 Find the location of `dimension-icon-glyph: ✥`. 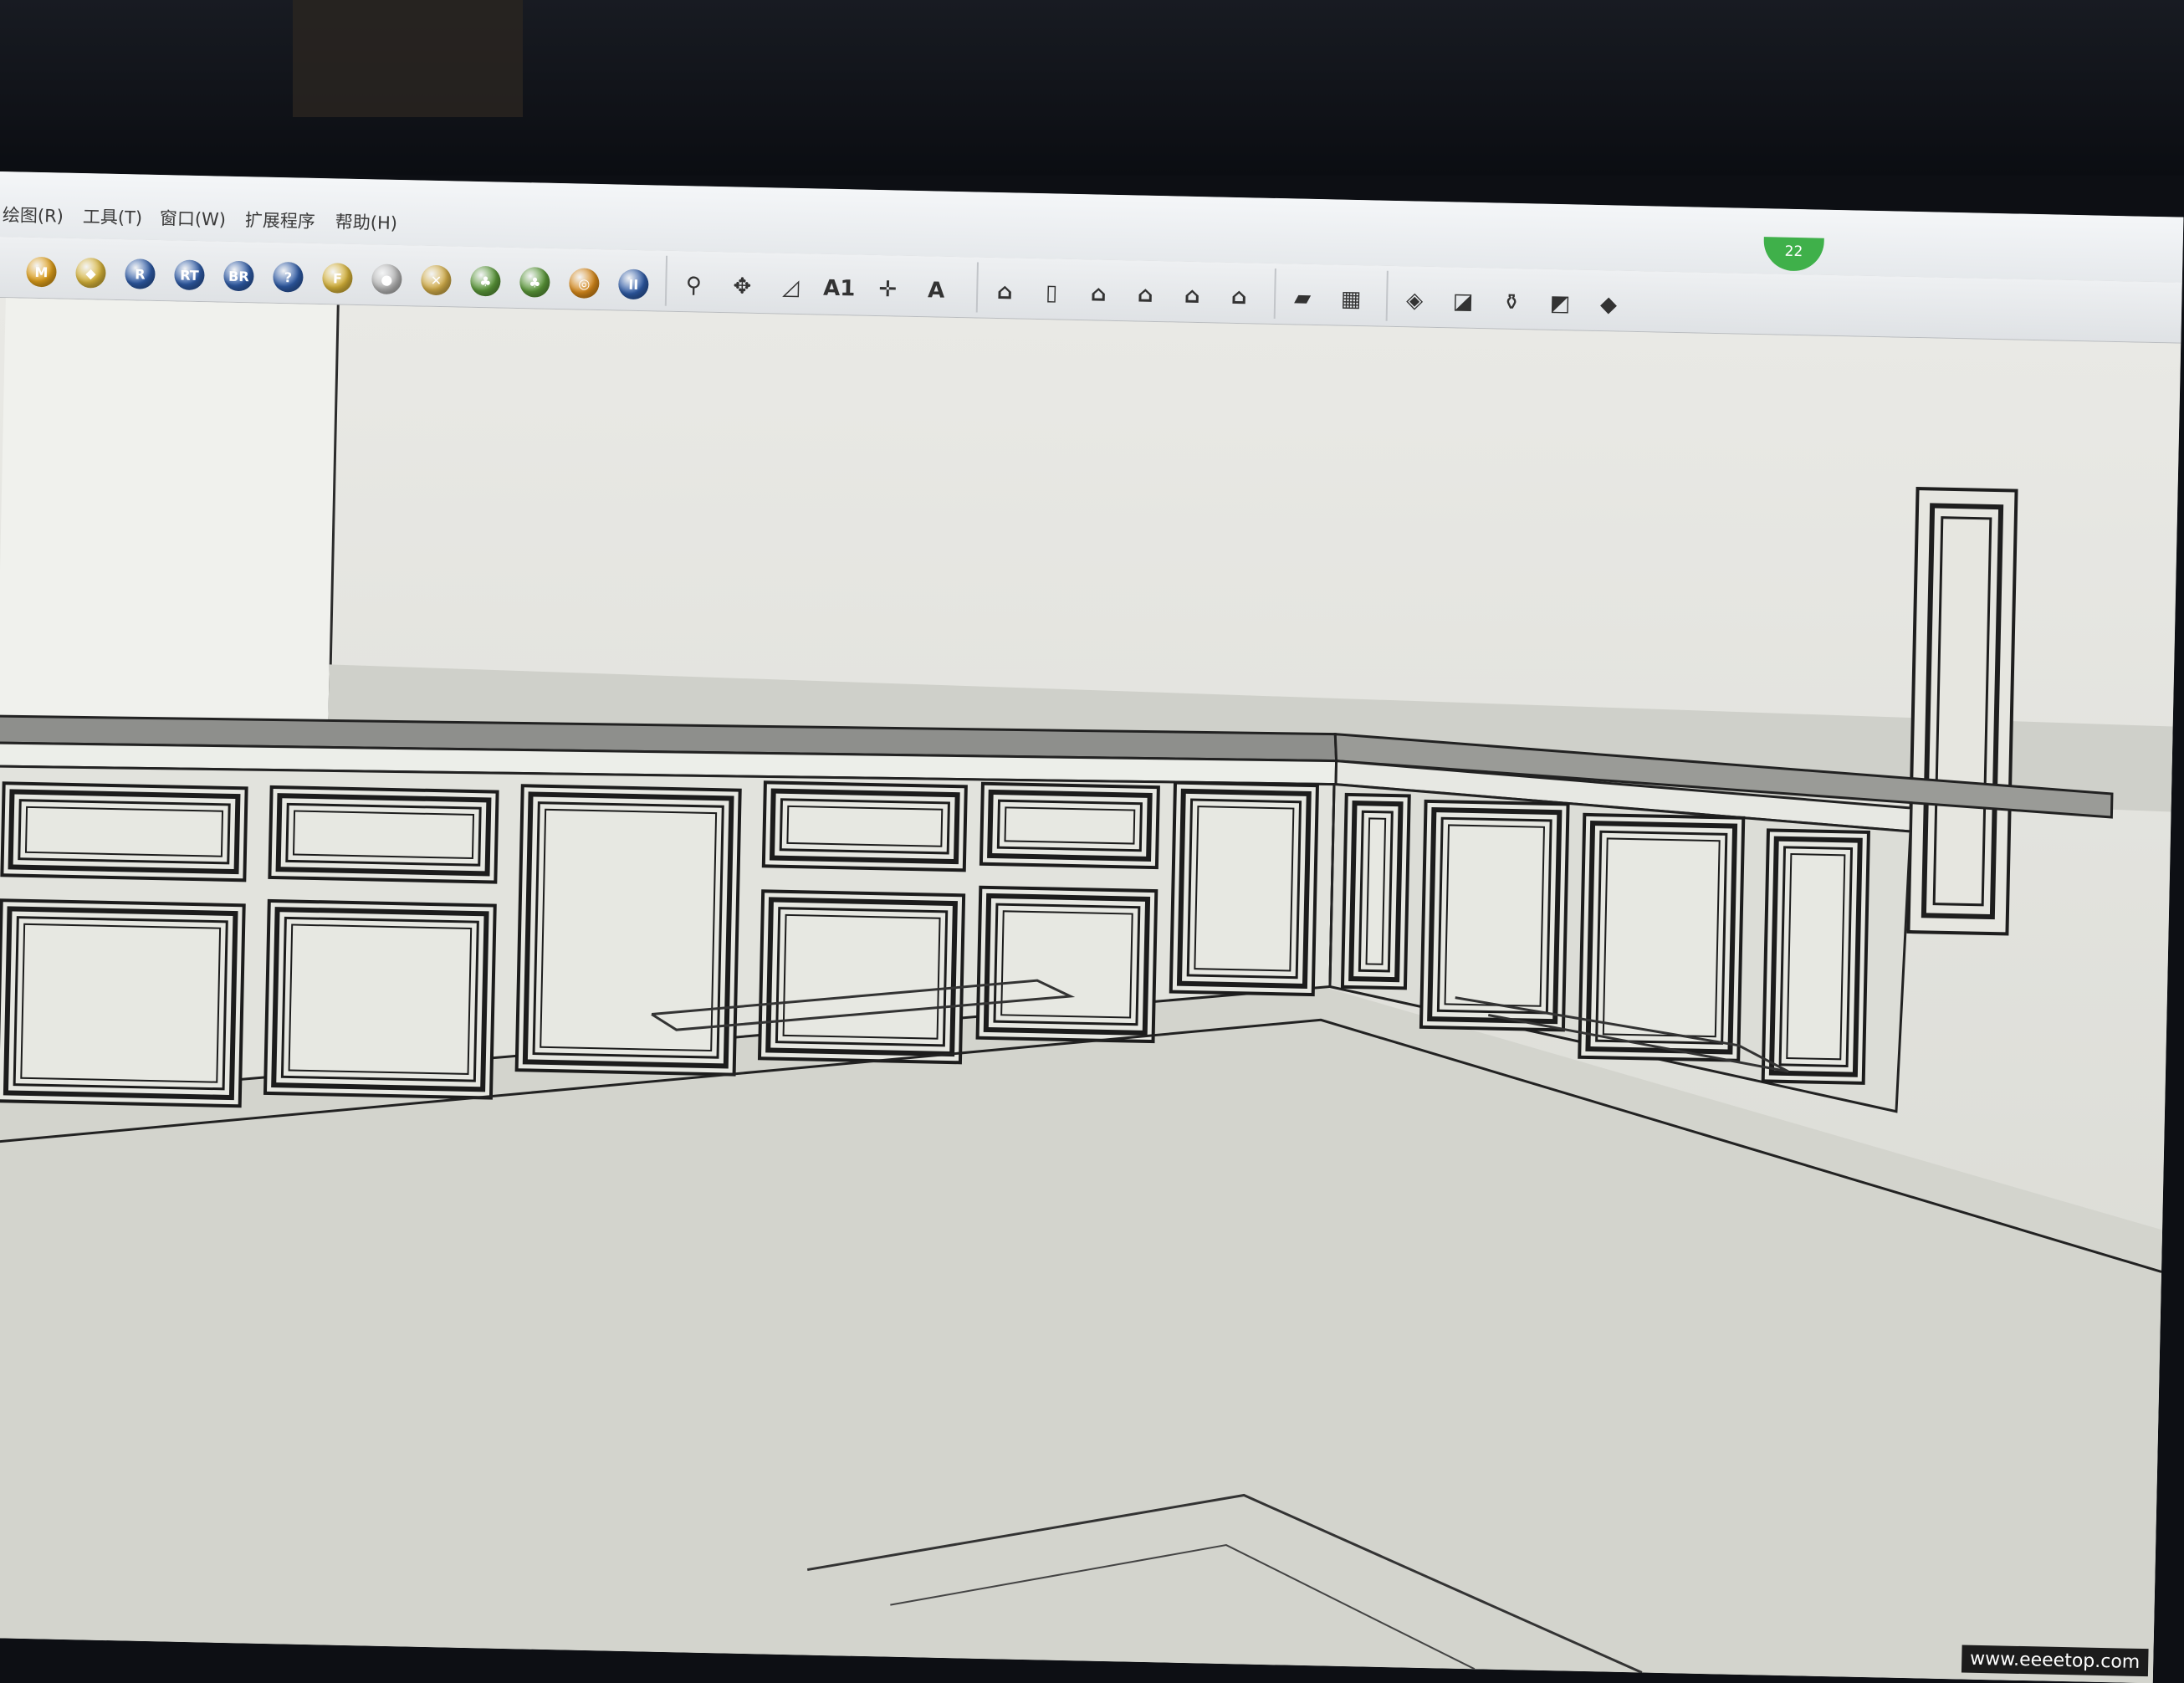

dimension-icon-glyph: ✥ is located at coordinates (742, 286).